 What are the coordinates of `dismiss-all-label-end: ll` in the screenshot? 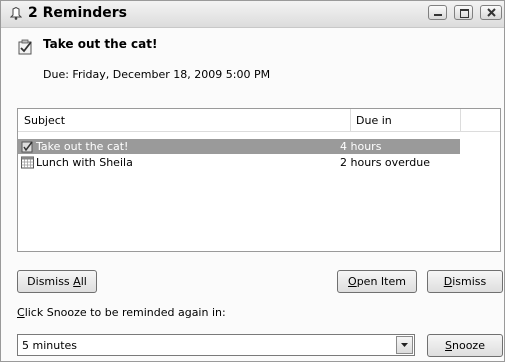 It's located at (83, 281).